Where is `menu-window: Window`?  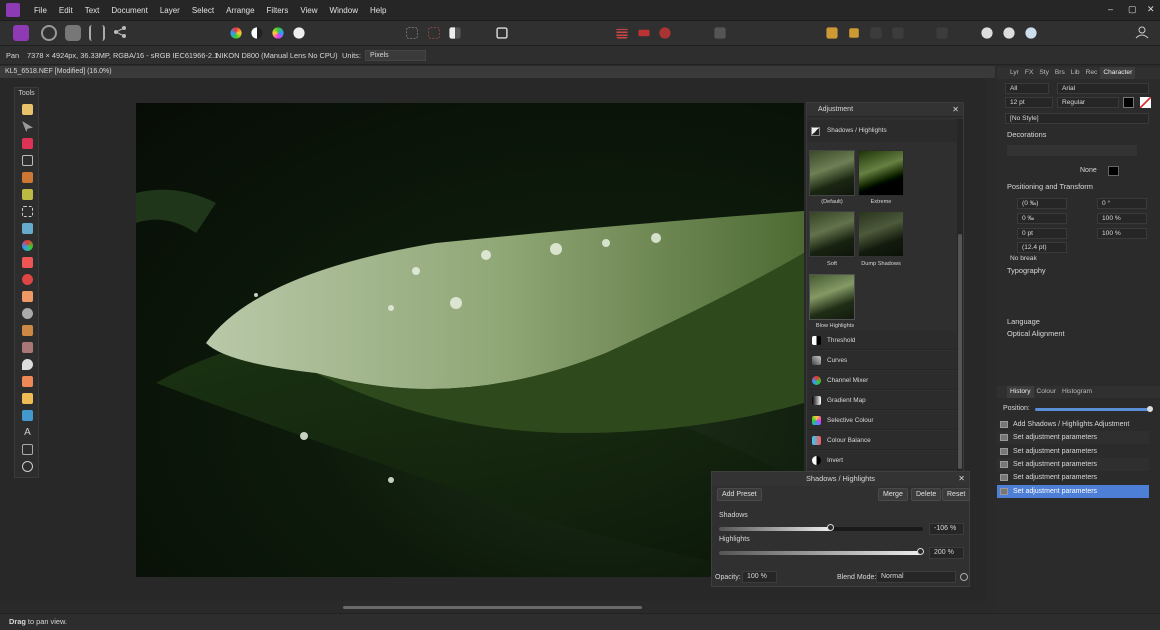
menu-window: Window is located at coordinates (344, 10).